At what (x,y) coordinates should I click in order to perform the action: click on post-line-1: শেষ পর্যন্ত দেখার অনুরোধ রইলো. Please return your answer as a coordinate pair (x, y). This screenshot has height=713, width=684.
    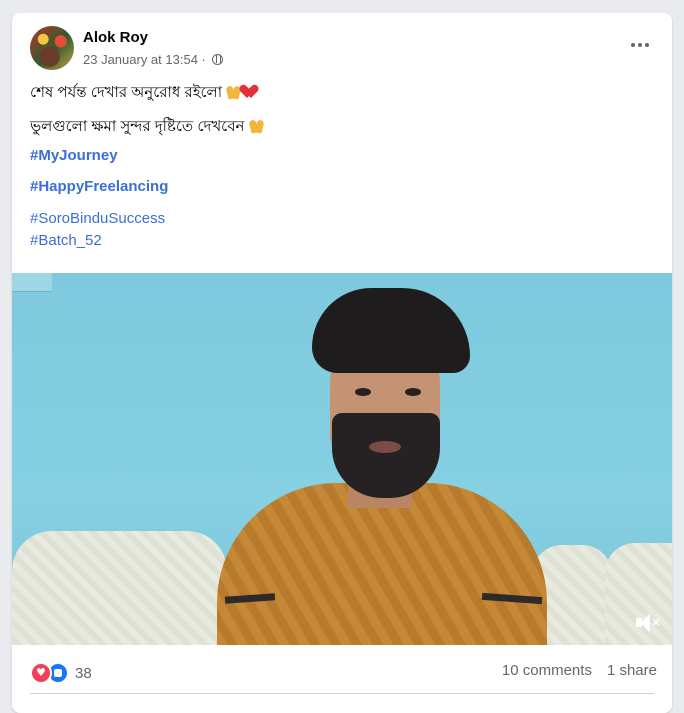
    Looking at the image, I should click on (144, 93).